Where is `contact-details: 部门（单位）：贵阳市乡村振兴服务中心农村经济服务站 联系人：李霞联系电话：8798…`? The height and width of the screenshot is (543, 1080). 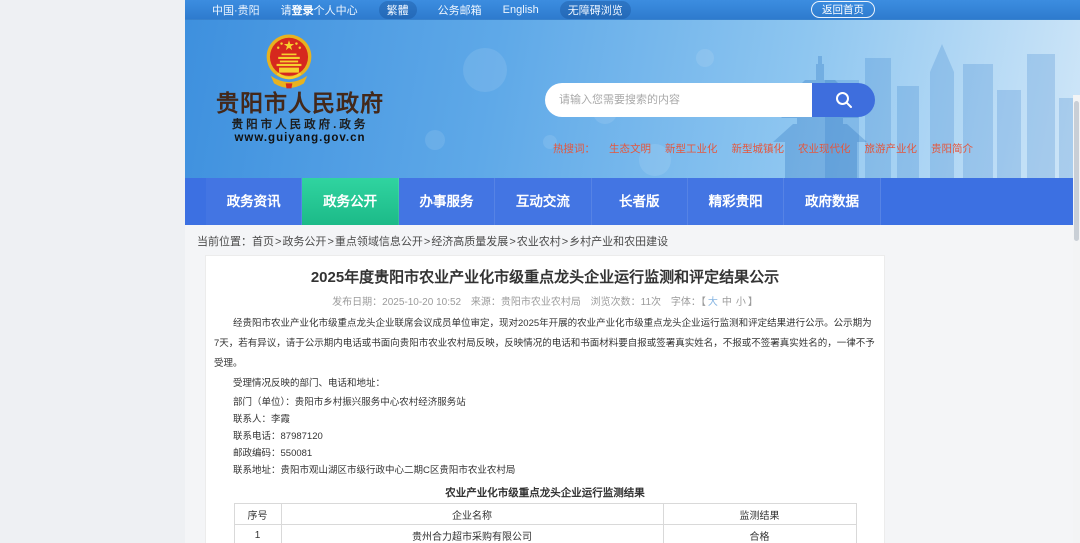 contact-details: 部门（单位）：贵阳市乡村振兴服务中心农村经济服务站 联系人：李霞联系电话：8798… is located at coordinates (545, 436).